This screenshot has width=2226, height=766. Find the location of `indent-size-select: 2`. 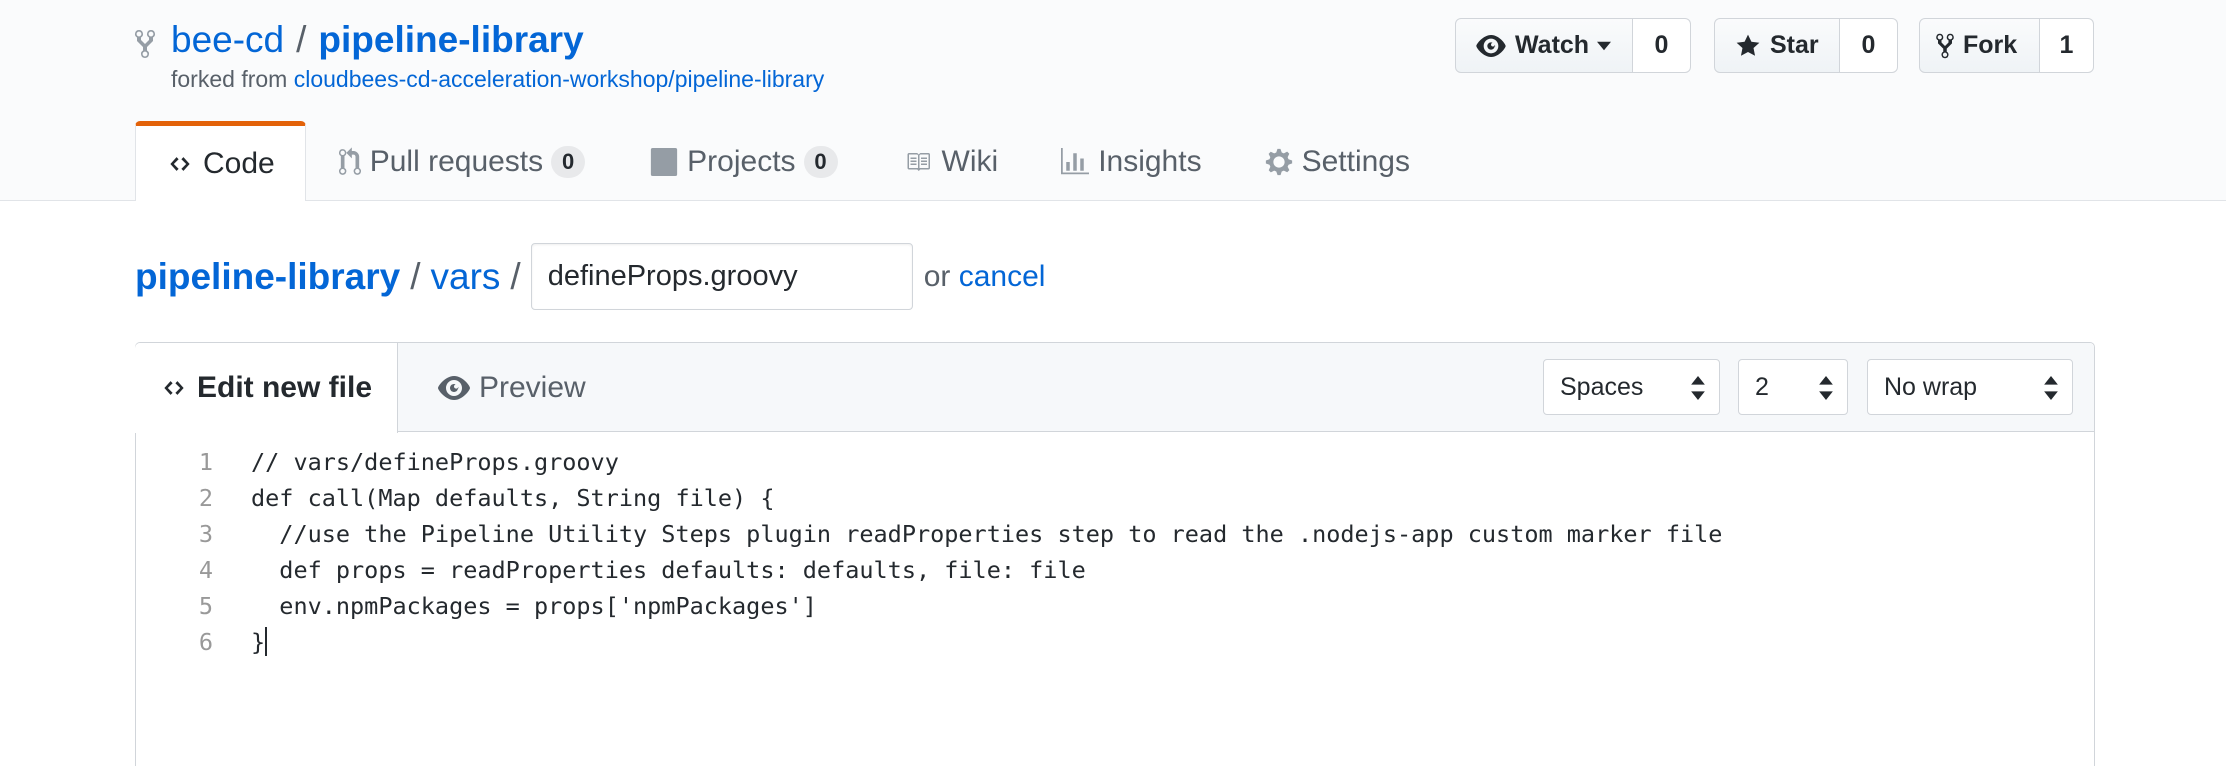

indent-size-select: 2 is located at coordinates (1793, 387).